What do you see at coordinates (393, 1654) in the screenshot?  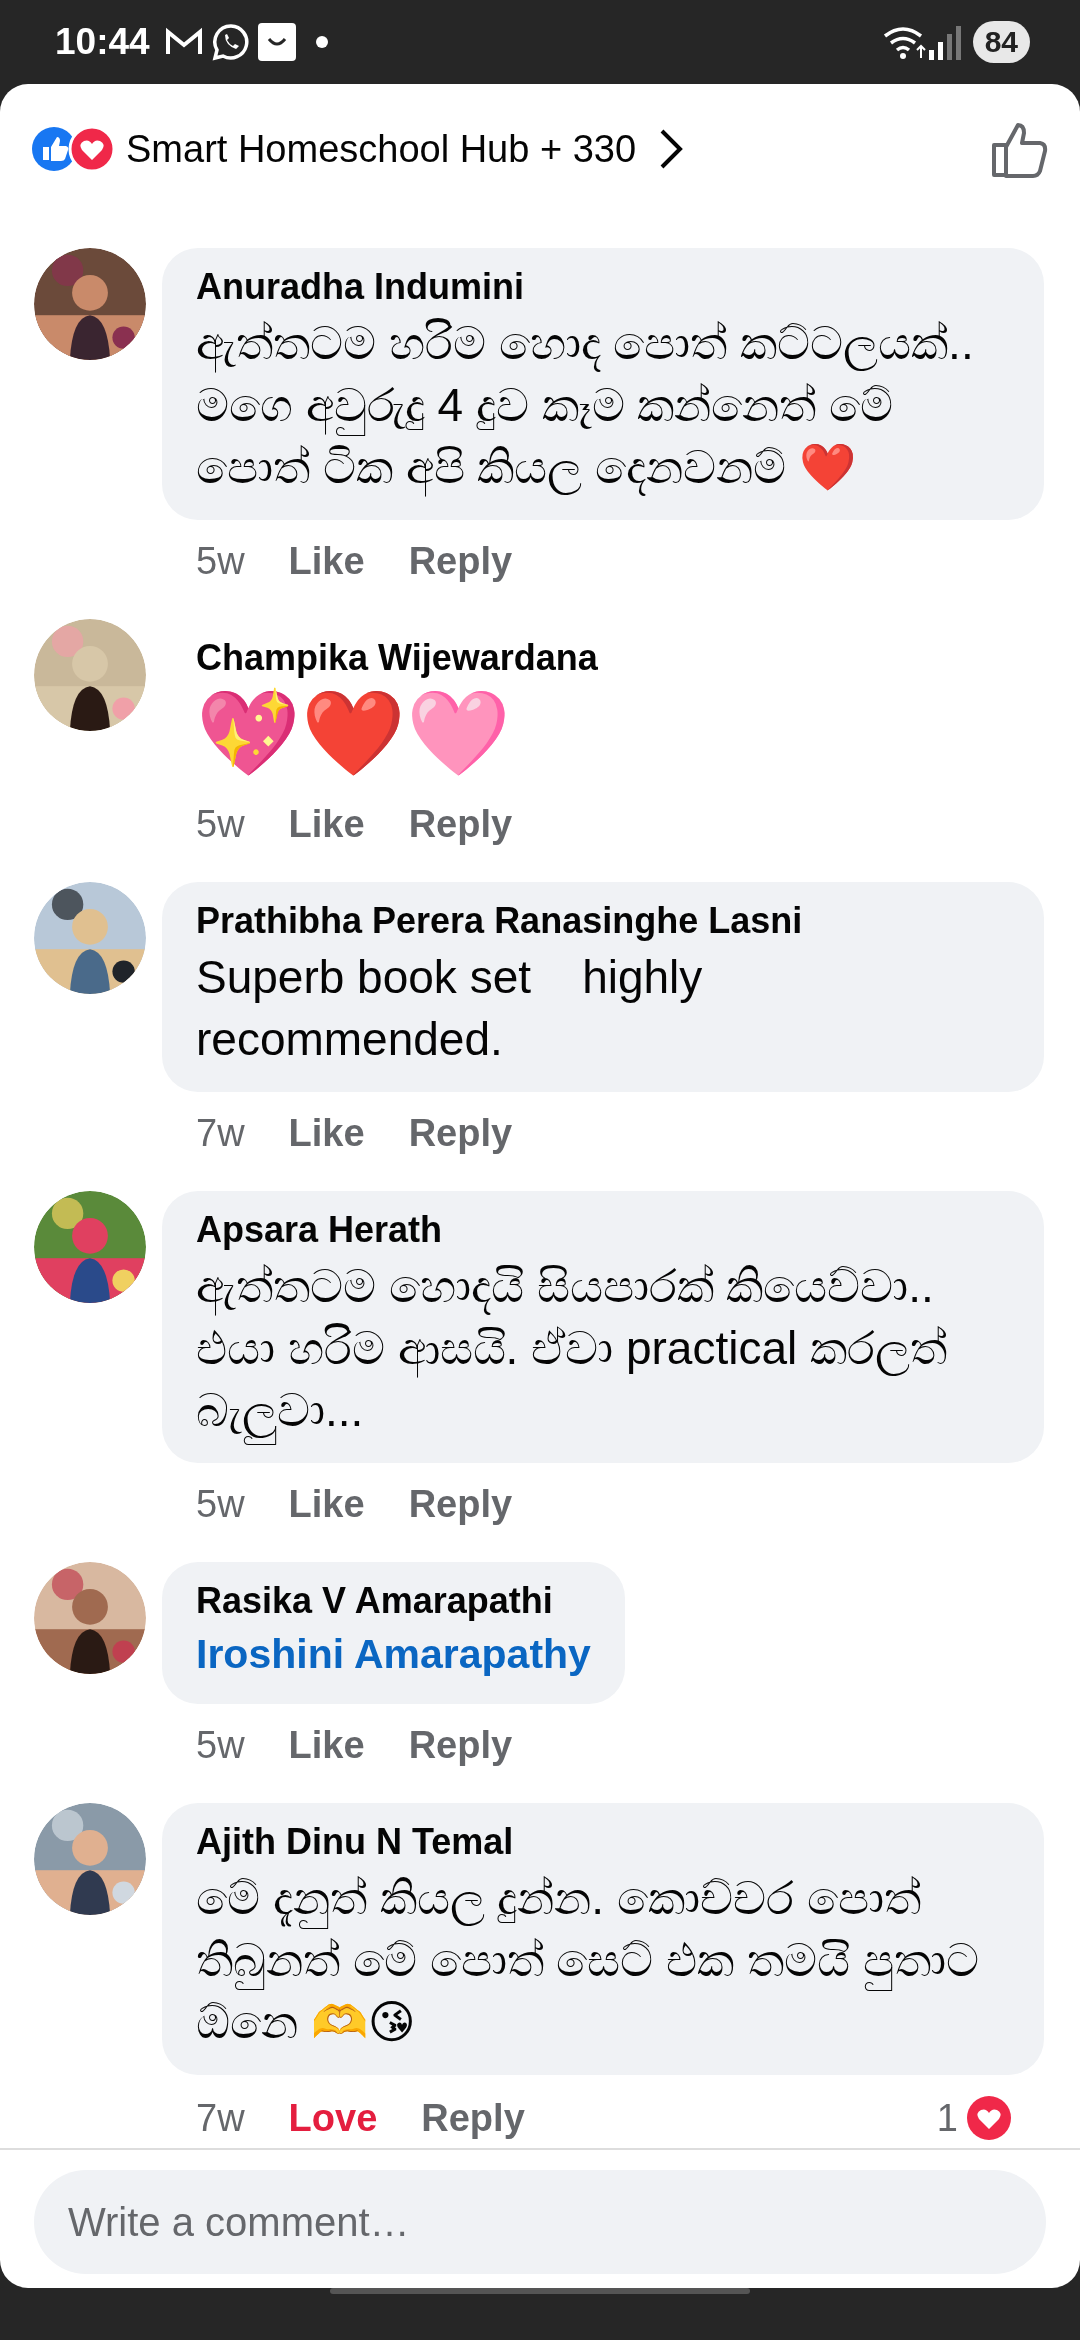 I see `mention-link: Iroshini Amarapathy` at bounding box center [393, 1654].